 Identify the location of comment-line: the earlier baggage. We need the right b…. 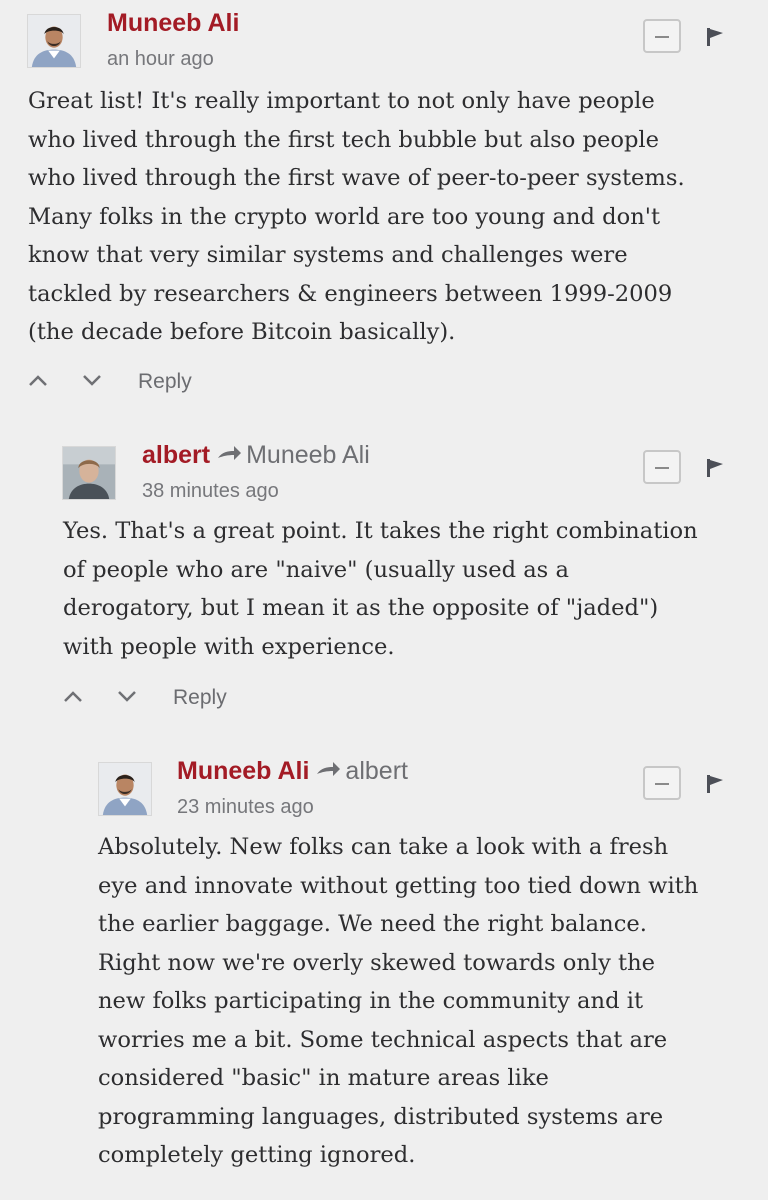
(372, 924).